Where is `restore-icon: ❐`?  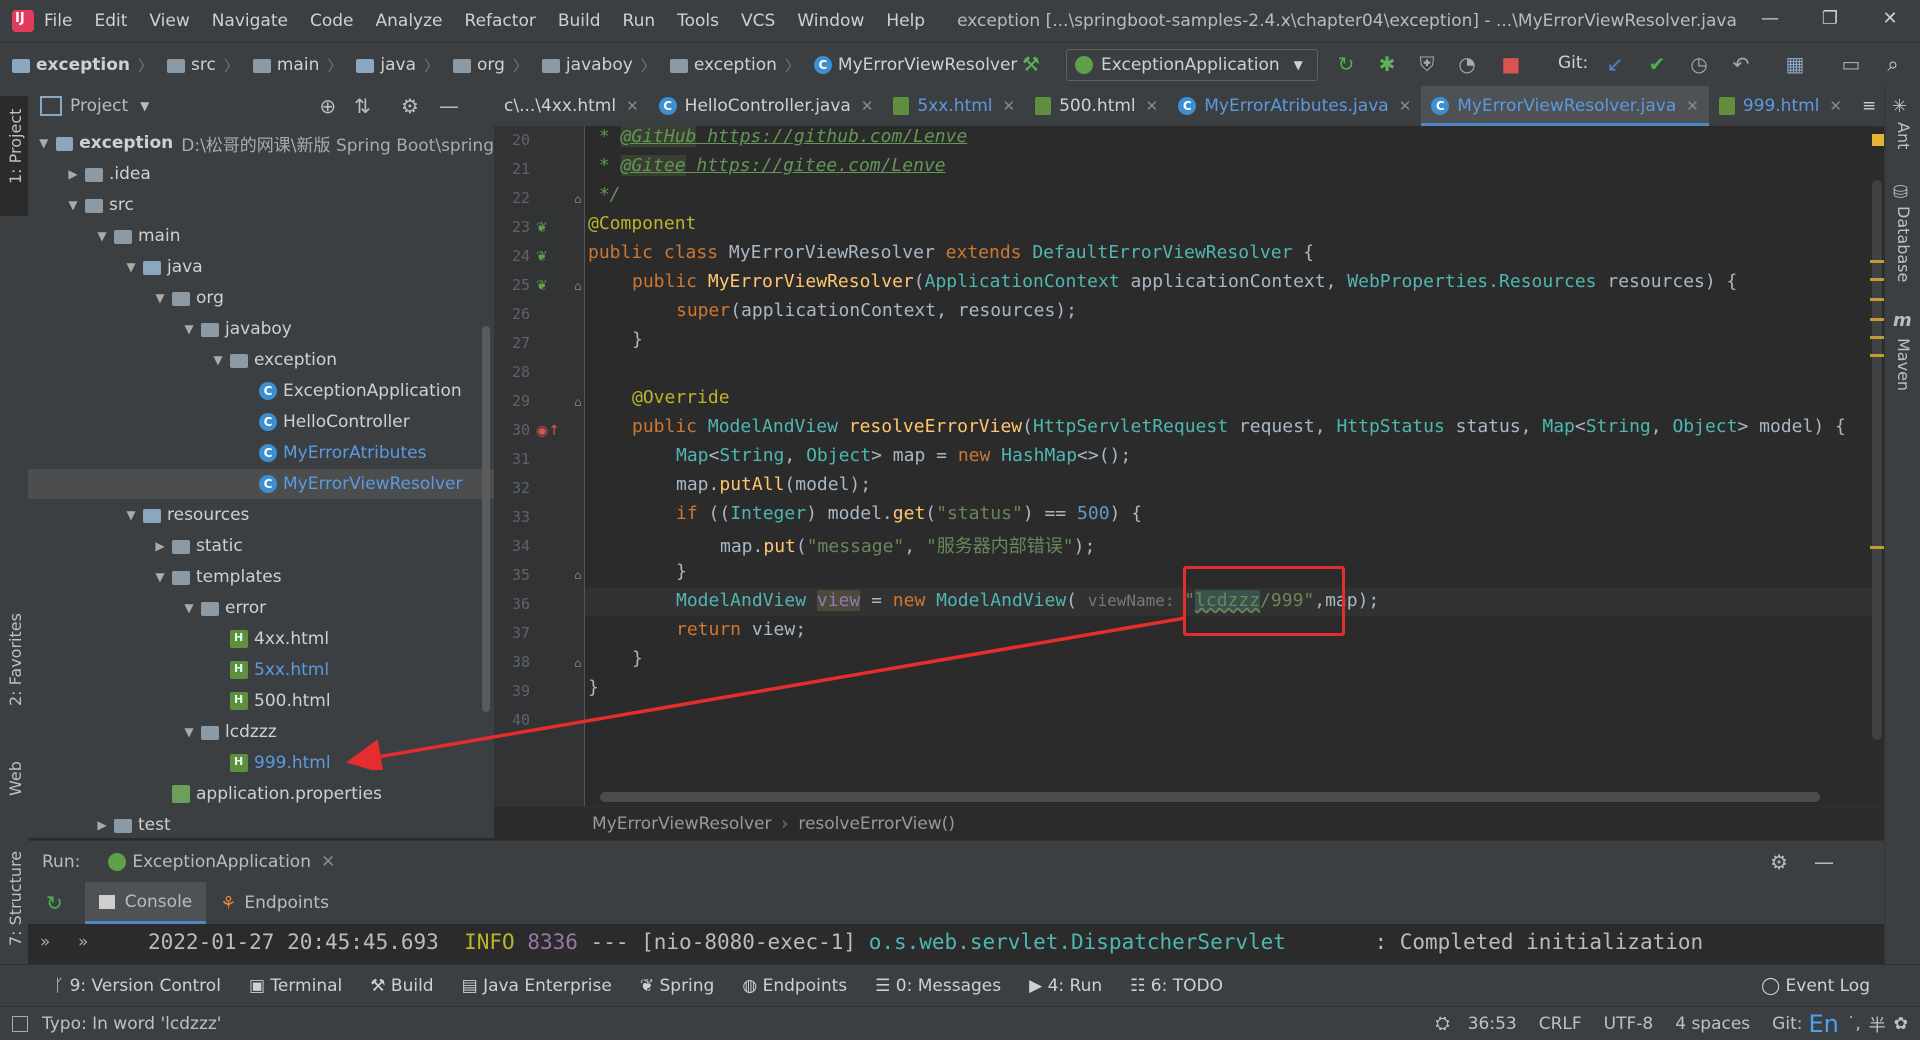 restore-icon: ❐ is located at coordinates (1830, 21).